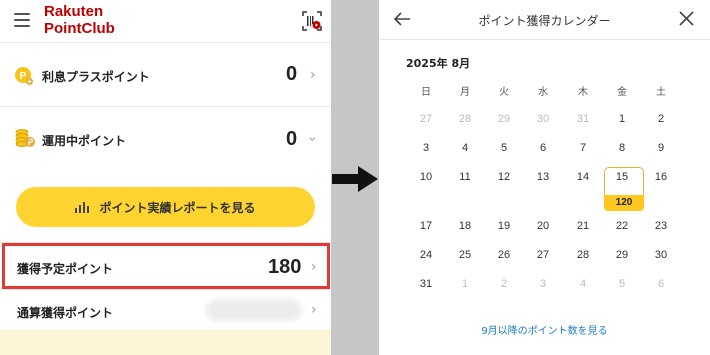 The image size is (710, 355). I want to click on row-label: 利息プラスポイント, so click(96, 77).